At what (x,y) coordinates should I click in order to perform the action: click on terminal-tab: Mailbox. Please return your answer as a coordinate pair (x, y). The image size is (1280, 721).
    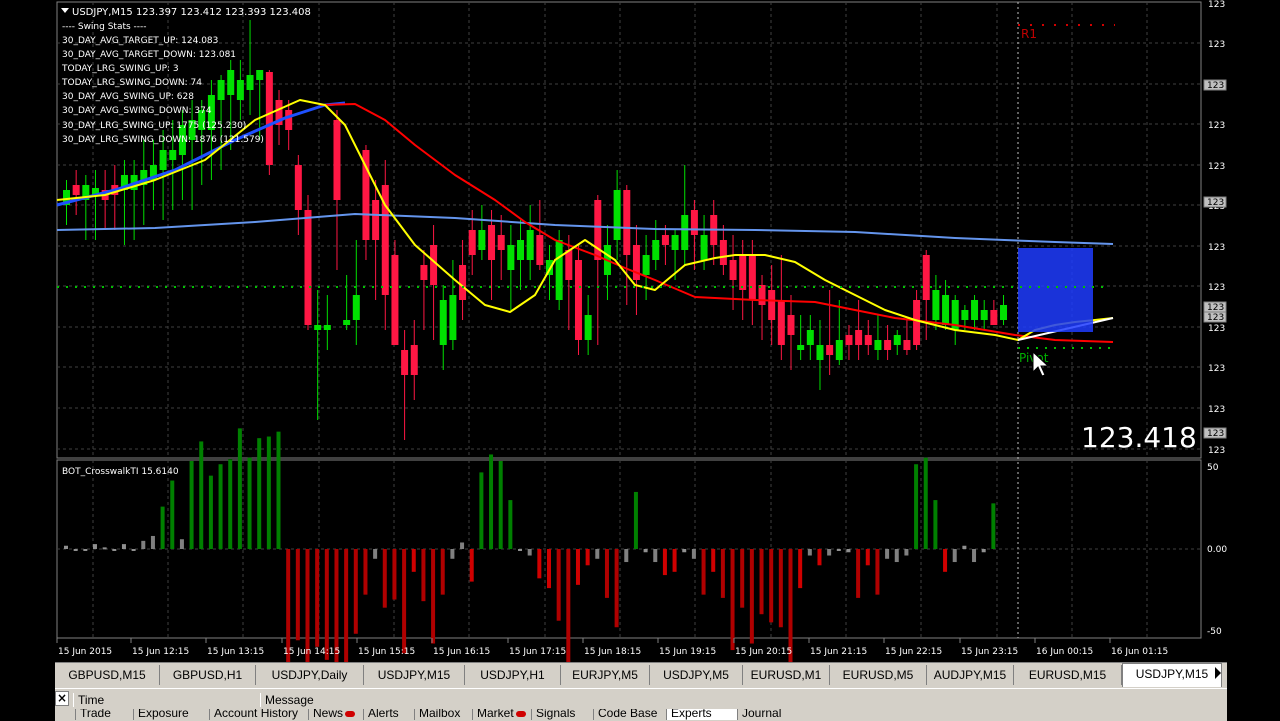
    Looking at the image, I should click on (443, 714).